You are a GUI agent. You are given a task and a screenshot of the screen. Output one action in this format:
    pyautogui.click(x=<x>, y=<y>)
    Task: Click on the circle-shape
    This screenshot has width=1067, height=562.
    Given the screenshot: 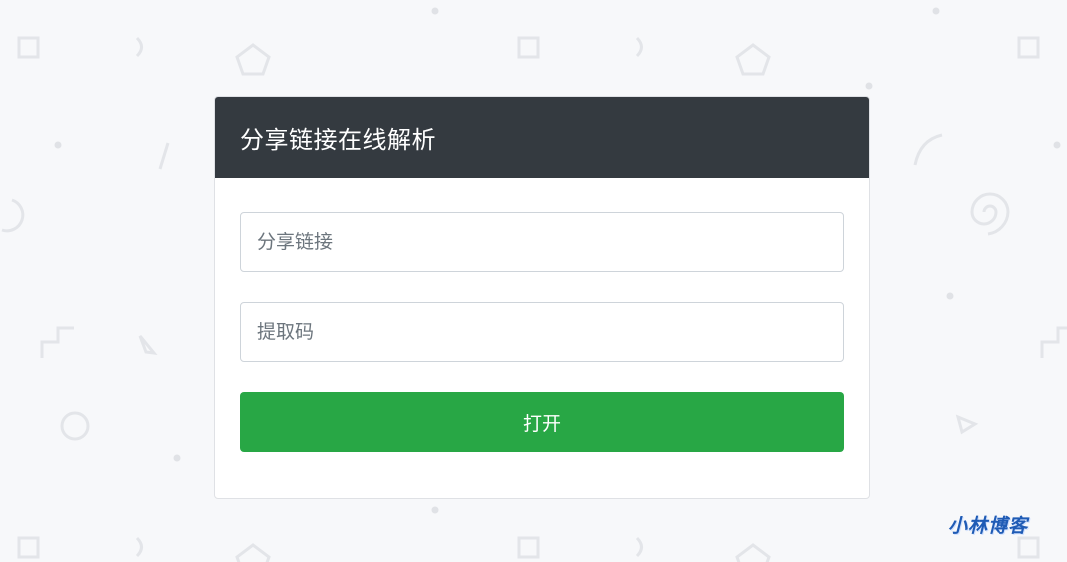 What is the action you would take?
    pyautogui.click(x=75, y=426)
    